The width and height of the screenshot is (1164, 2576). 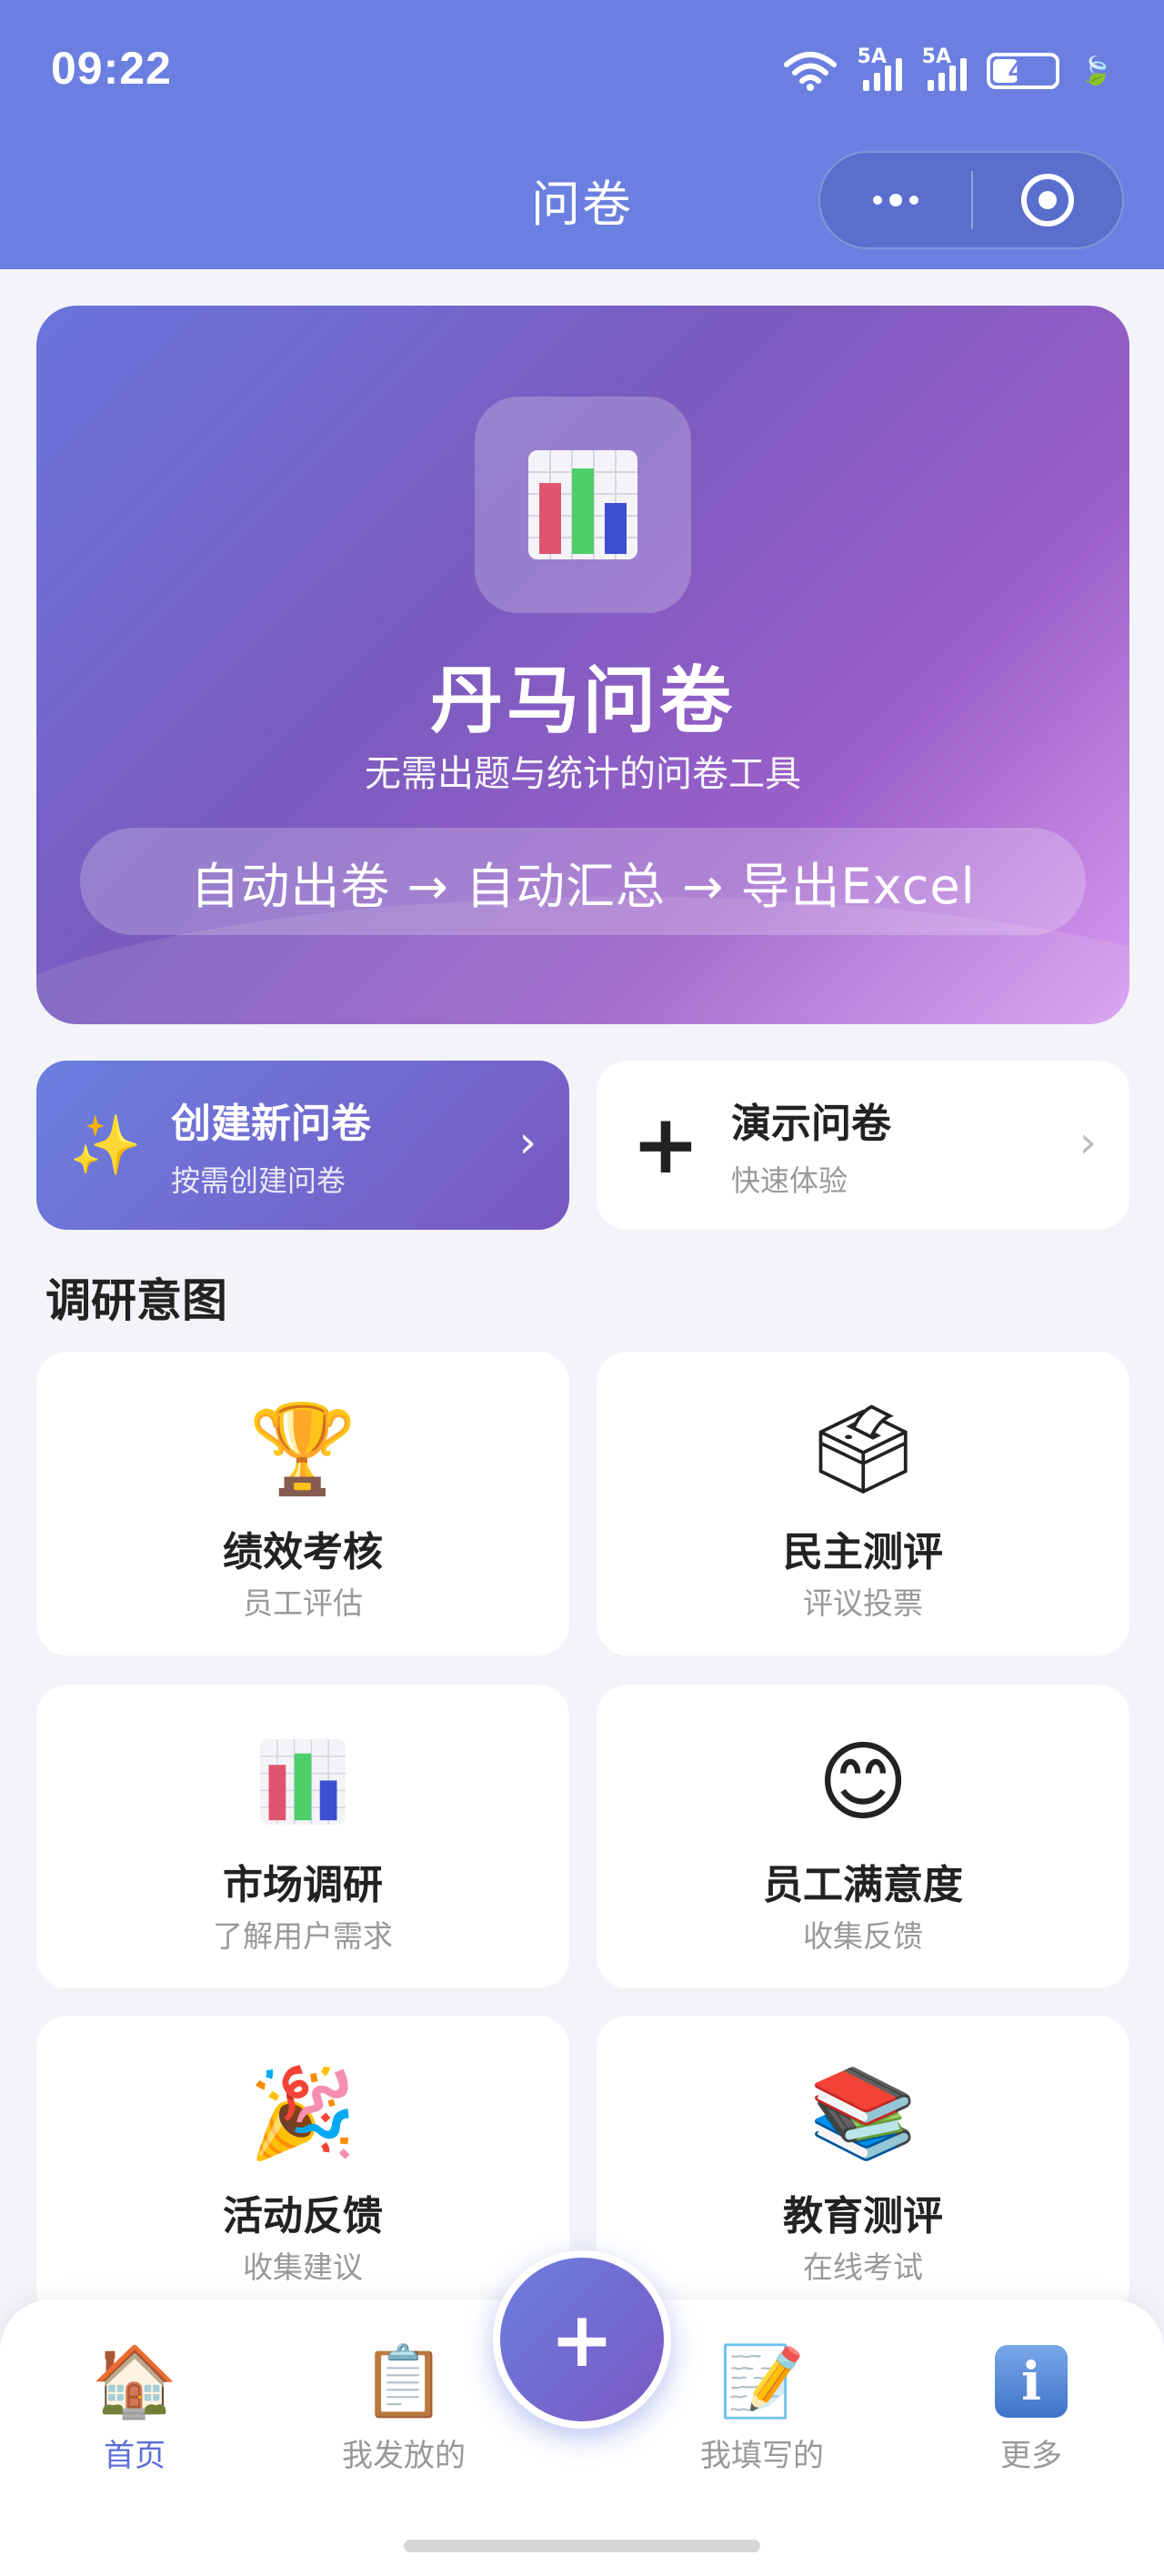 I want to click on trophy-icon: 🏆, so click(x=302, y=1448).